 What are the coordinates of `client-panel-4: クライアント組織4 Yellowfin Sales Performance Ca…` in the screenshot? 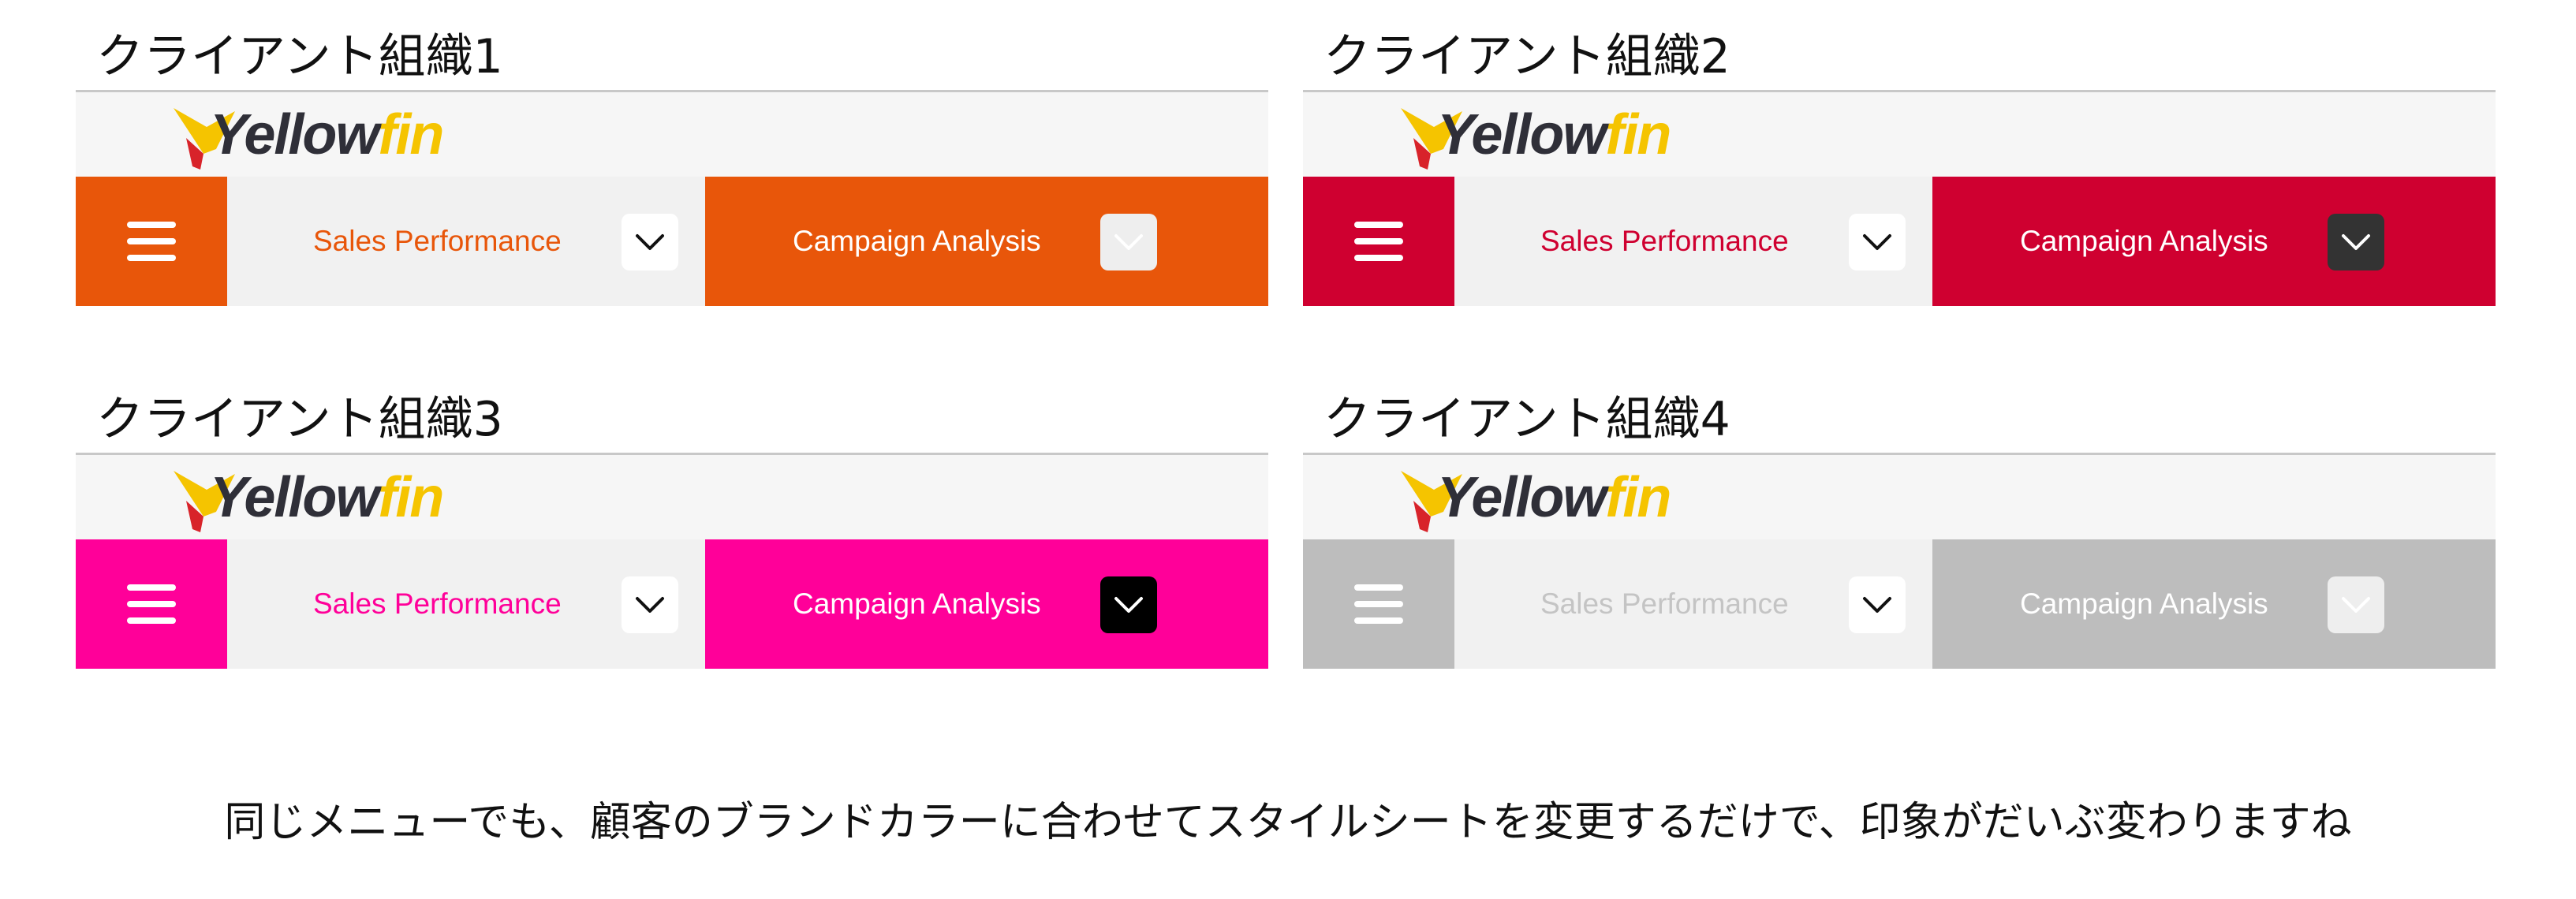 It's located at (1899, 528).